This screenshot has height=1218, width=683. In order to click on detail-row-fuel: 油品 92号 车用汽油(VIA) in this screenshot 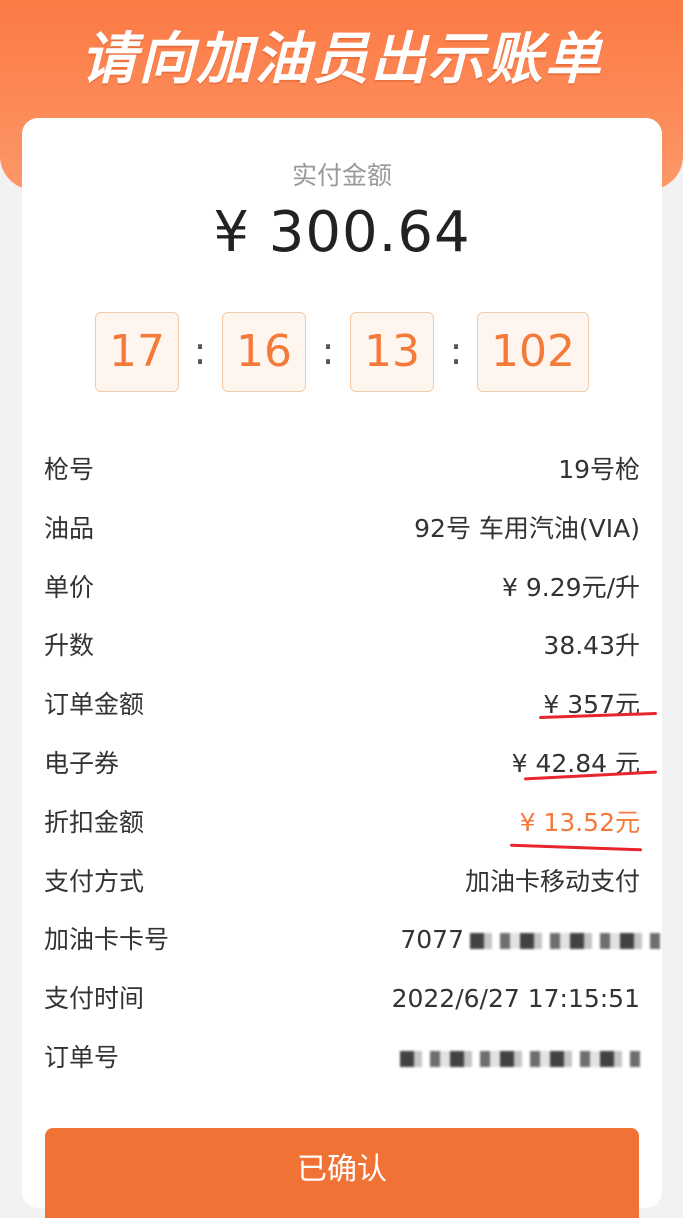, I will do `click(342, 529)`.